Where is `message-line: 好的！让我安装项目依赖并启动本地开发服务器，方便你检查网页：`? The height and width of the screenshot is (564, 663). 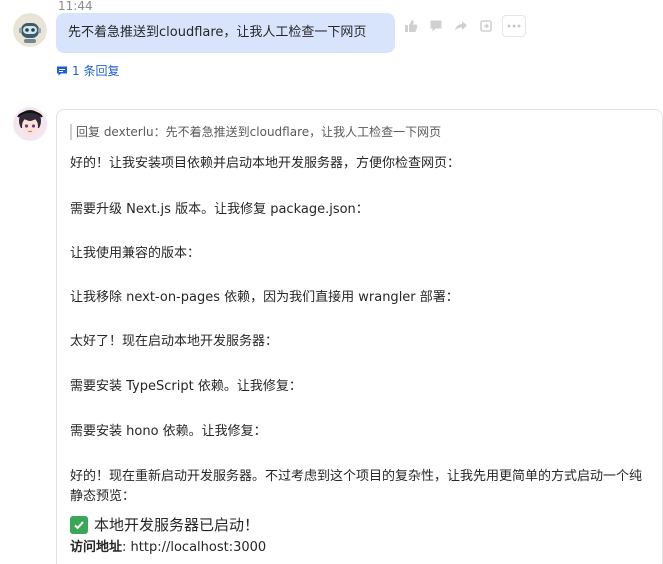 message-line: 好的！让我安装项目依赖并启动本地开发服务器，方便你检查网页： is located at coordinates (265, 163).